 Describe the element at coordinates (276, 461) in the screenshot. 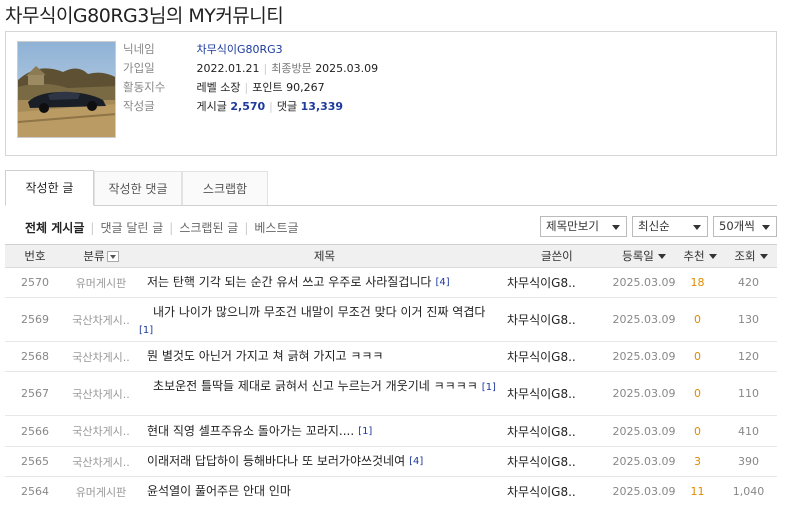

I see `row-title-text: 이래저래 답답하이 등해바다나 또 보러가야쓰것네여` at that location.